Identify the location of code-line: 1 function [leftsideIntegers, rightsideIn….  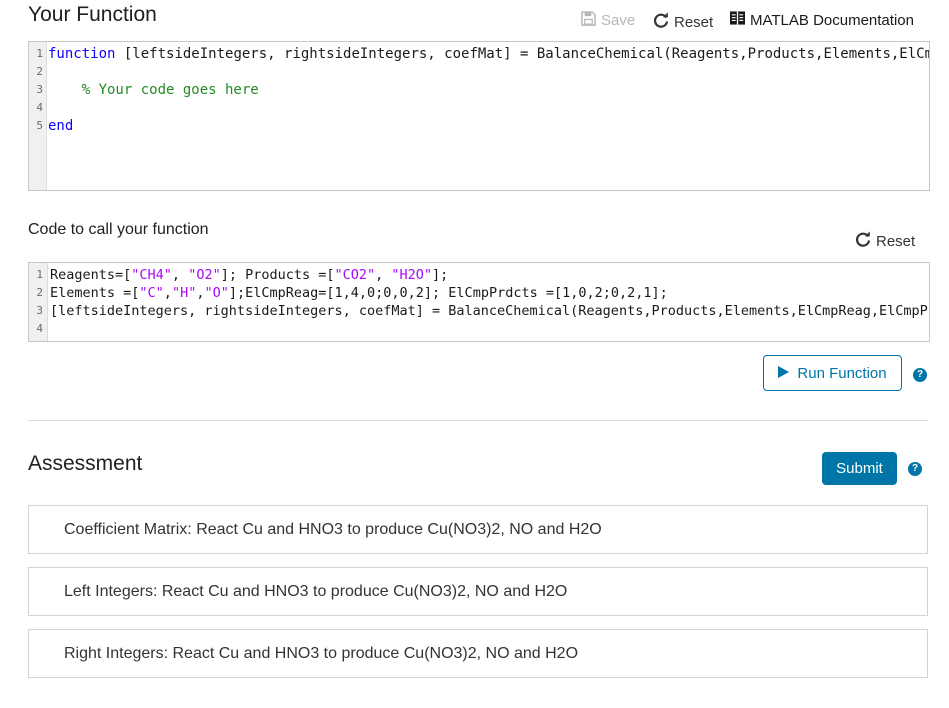
(479, 54).